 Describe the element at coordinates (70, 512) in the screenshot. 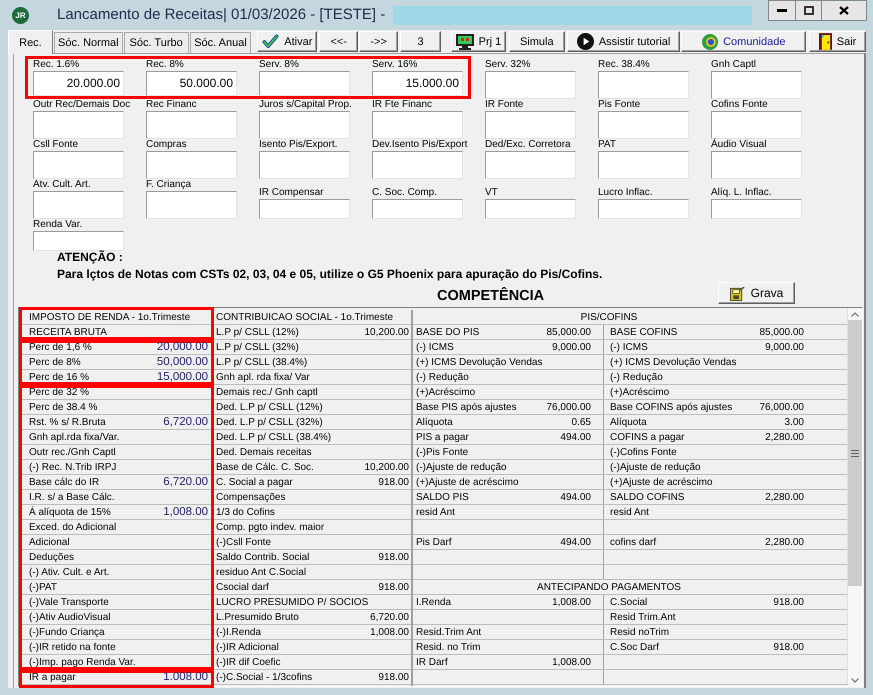

I see `row-label: Á alíquota de 15%` at that location.